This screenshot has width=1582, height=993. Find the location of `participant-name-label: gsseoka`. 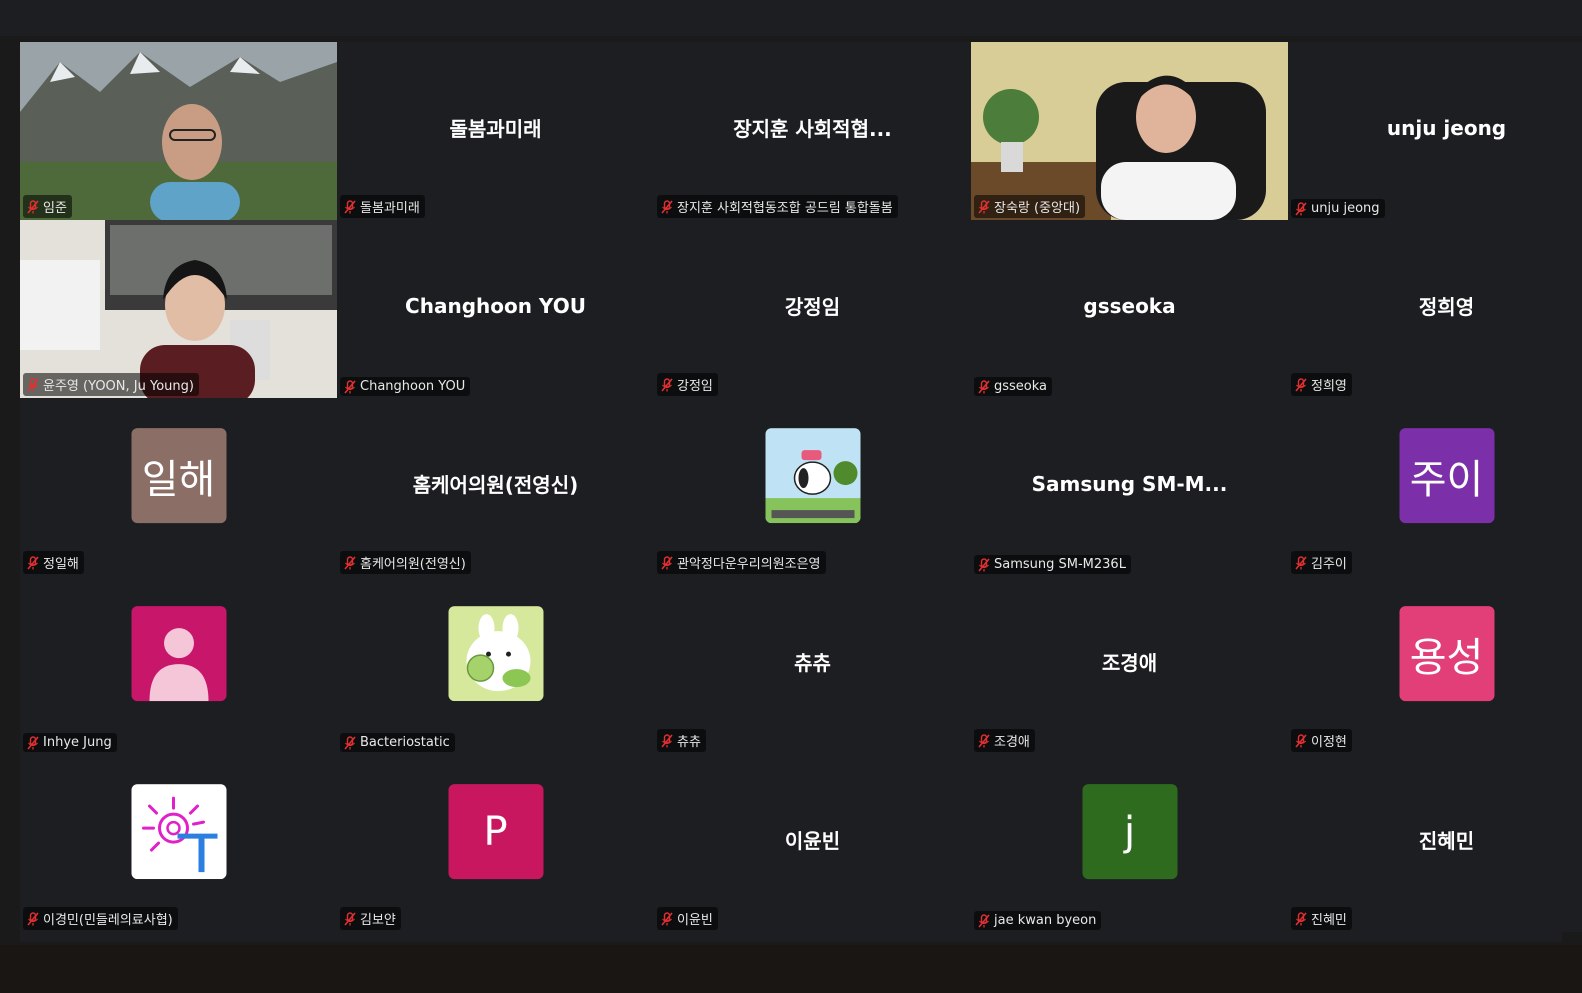

participant-name-label: gsseoka is located at coordinates (1013, 386).